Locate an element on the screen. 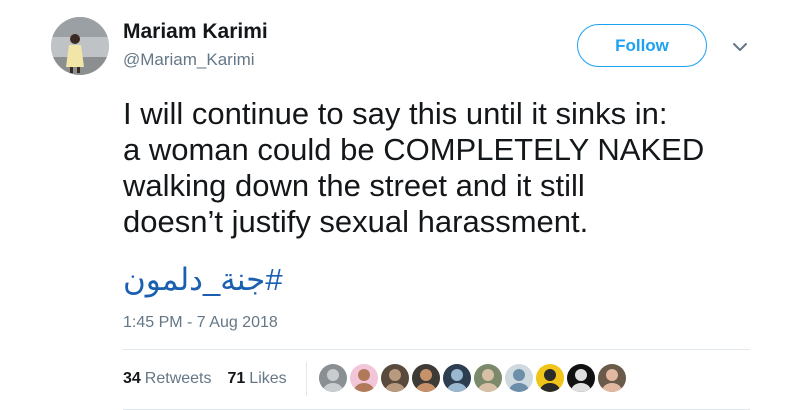  hashtag-link: #جنة_دلمون is located at coordinates (203, 280).